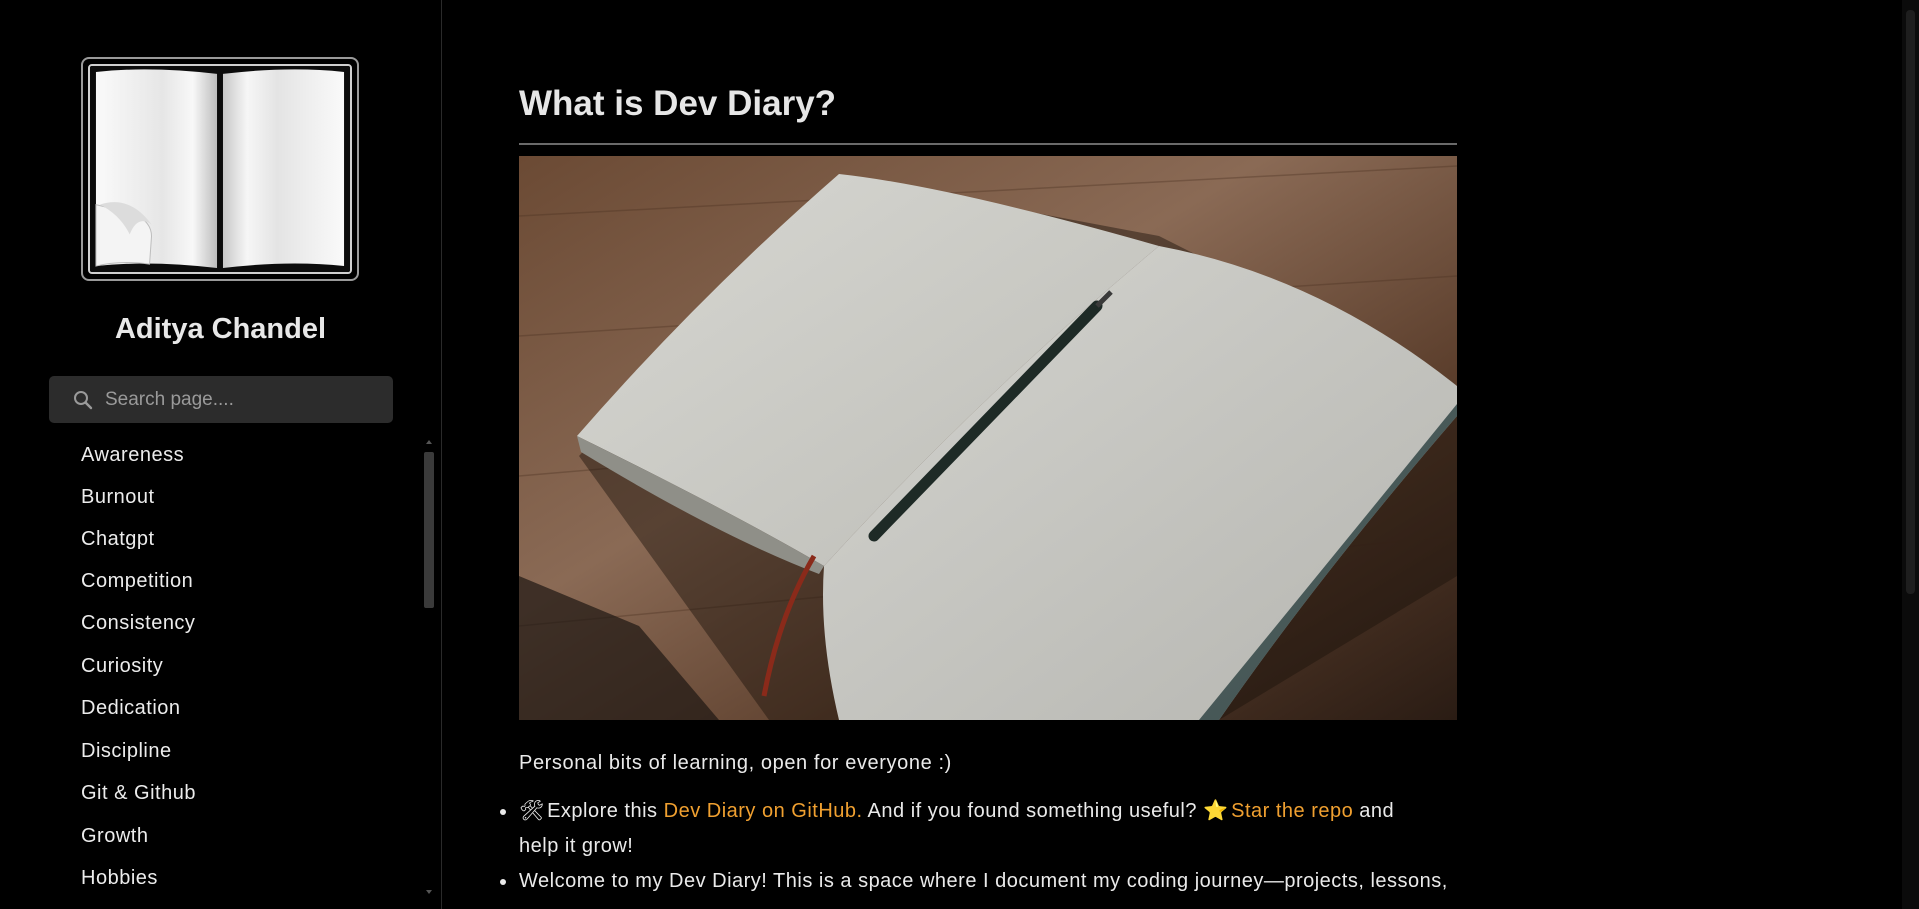  What do you see at coordinates (138, 623) in the screenshot?
I see `sidebar-item-consistency: Consistency` at bounding box center [138, 623].